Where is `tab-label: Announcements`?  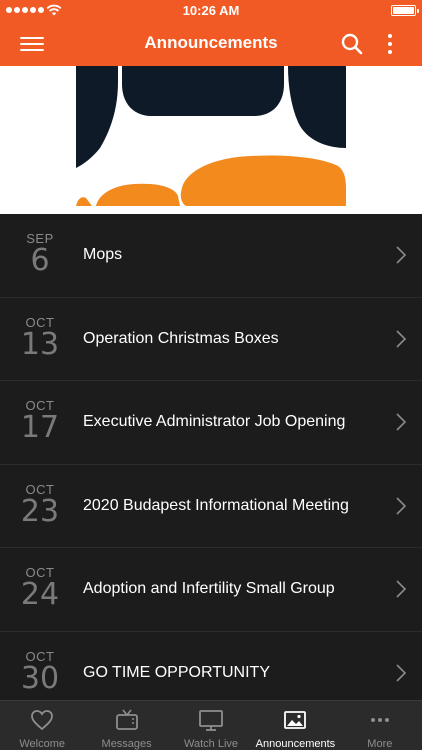 tab-label: Announcements is located at coordinates (295, 744).